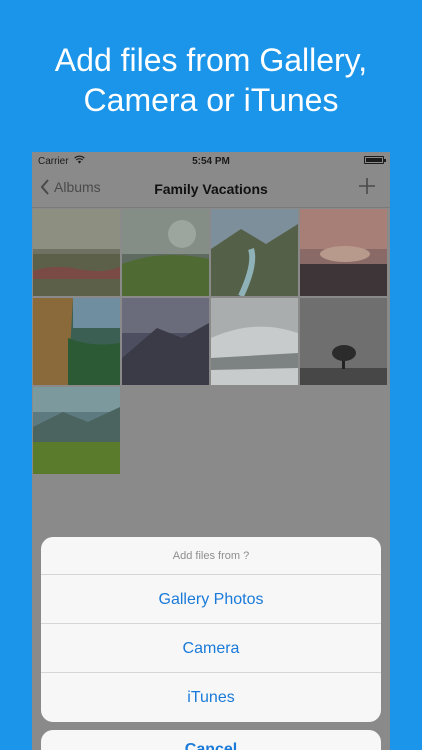 Image resolution: width=422 pixels, height=750 pixels. I want to click on navigation-bar: Albums Family Vacations, so click(211, 189).